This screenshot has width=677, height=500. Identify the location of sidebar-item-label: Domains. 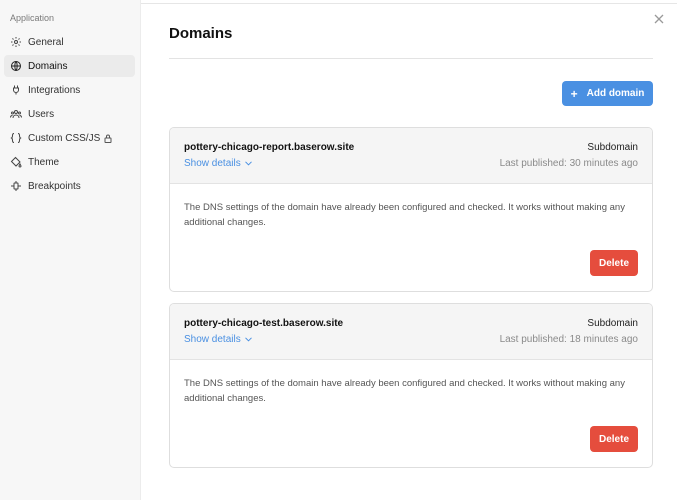
(48, 66).